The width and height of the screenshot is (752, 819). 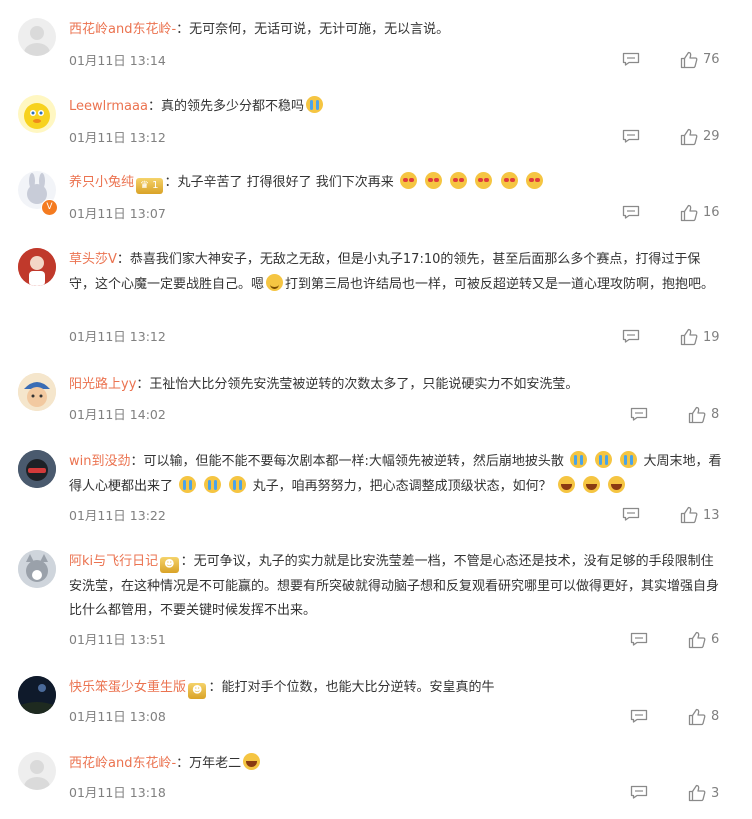 I want to click on comment-time: 01月11日 13:18, so click(x=117, y=792).